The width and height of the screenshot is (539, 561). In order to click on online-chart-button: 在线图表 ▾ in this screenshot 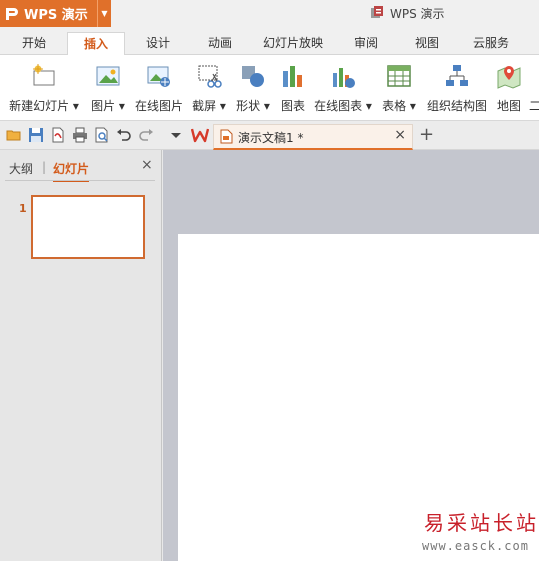, I will do `click(343, 88)`.